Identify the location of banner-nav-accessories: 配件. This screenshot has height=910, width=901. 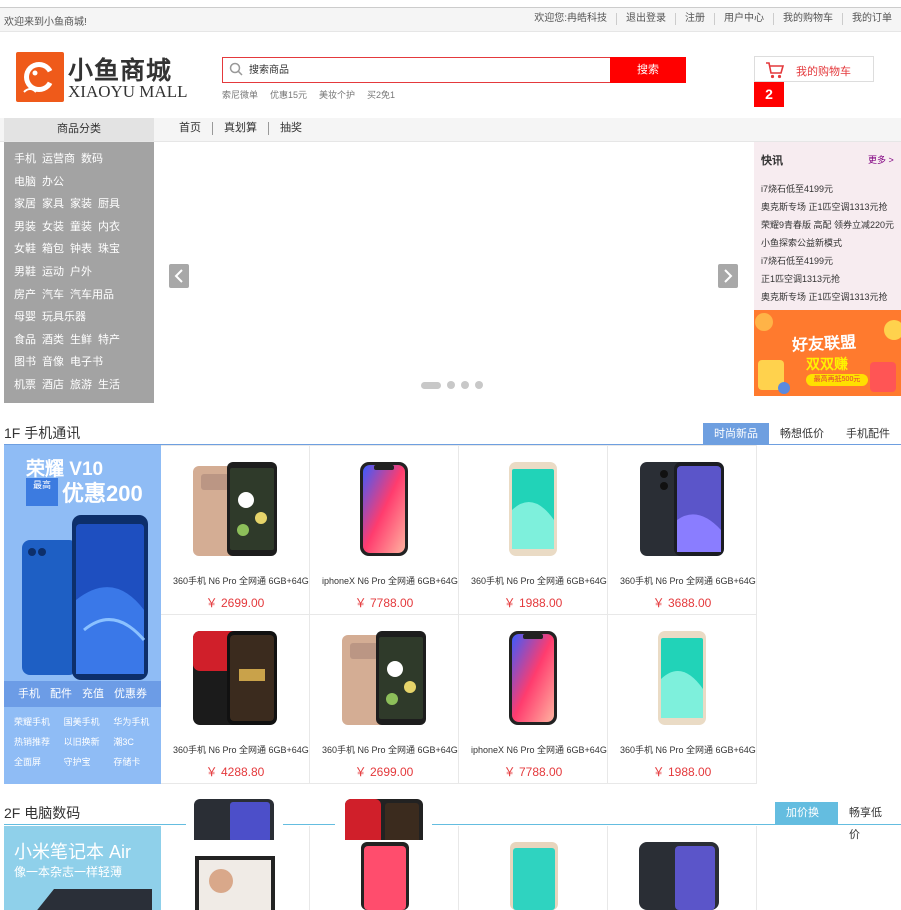
(61, 694).